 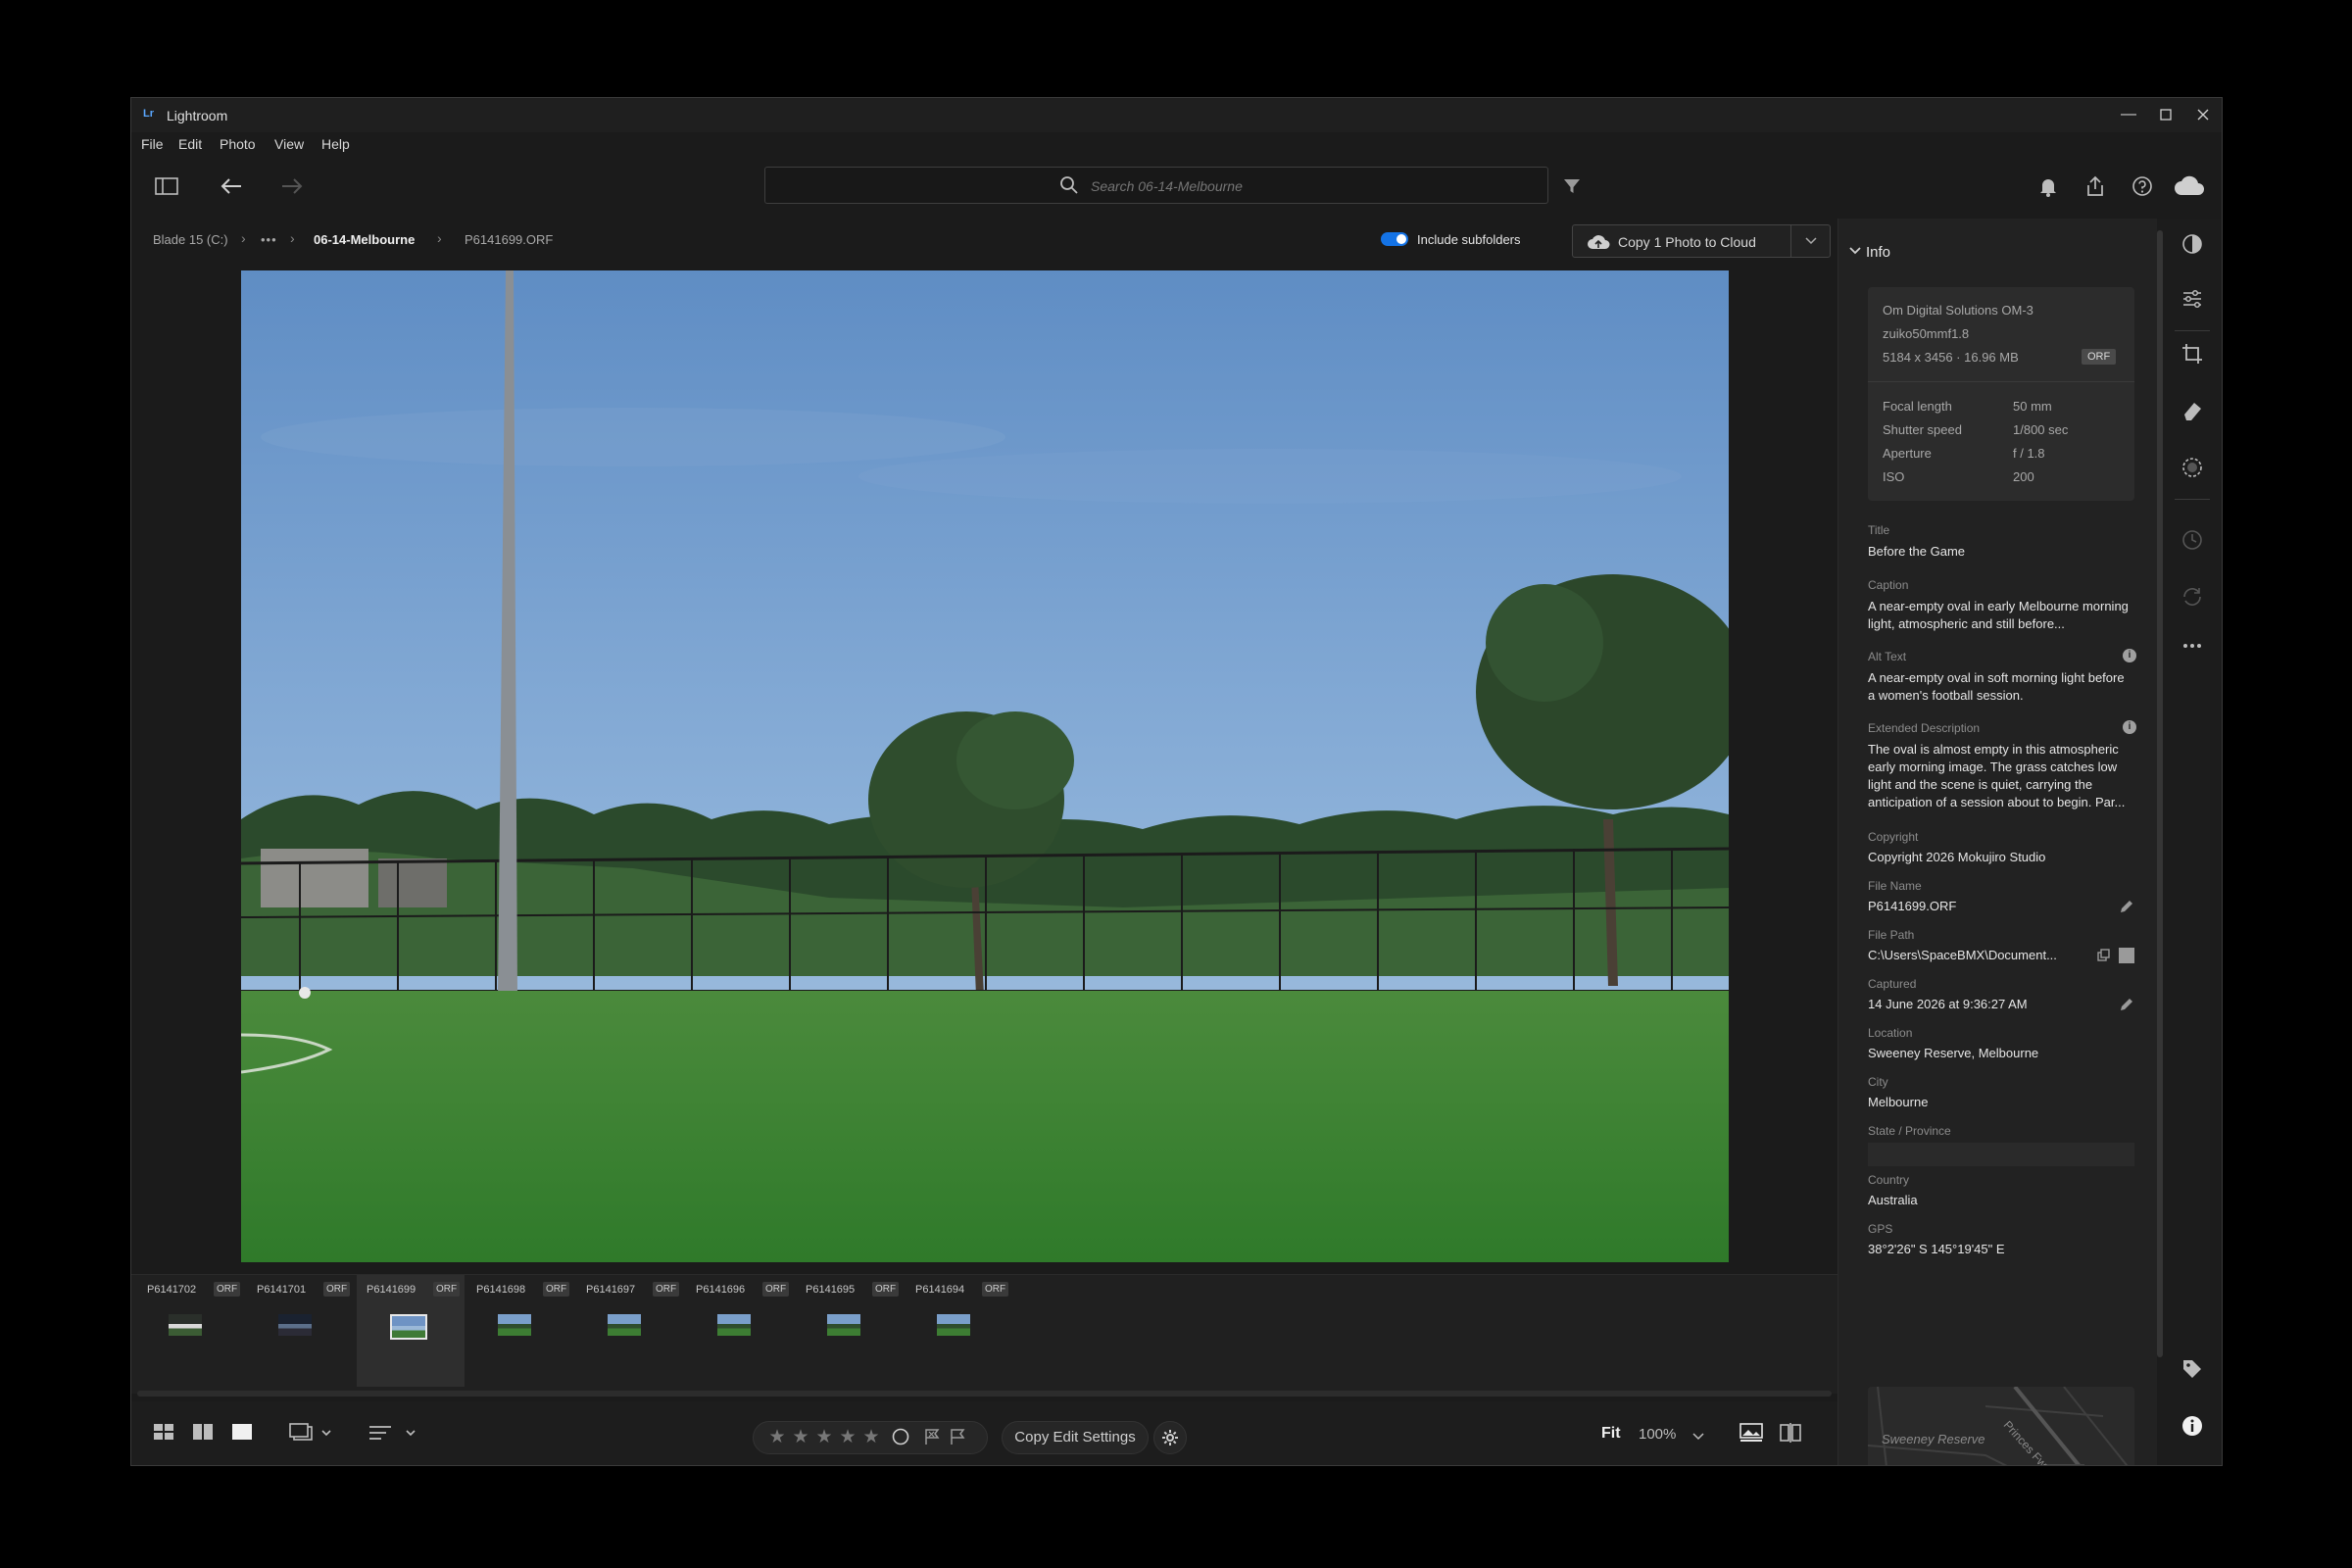 What do you see at coordinates (848, 1437) in the screenshot?
I see `star-4: ★` at bounding box center [848, 1437].